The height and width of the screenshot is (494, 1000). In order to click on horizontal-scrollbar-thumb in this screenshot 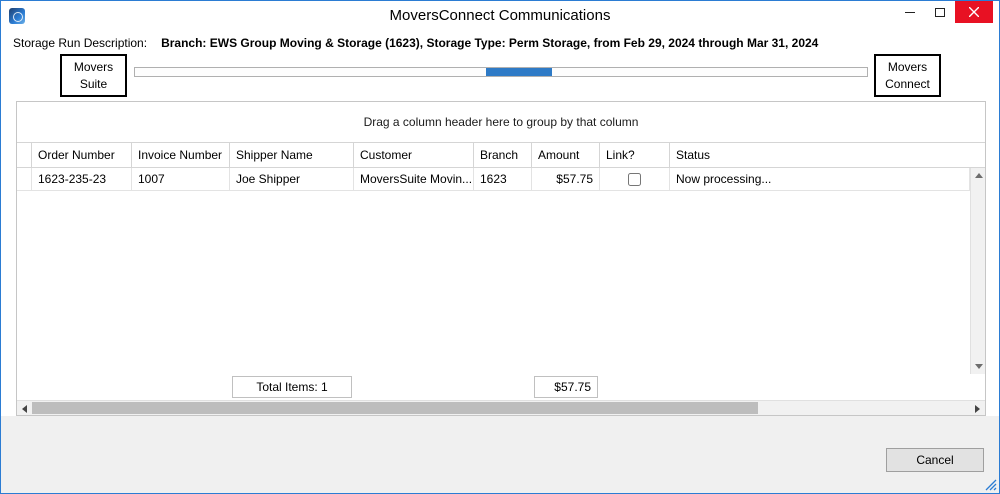, I will do `click(395, 408)`.